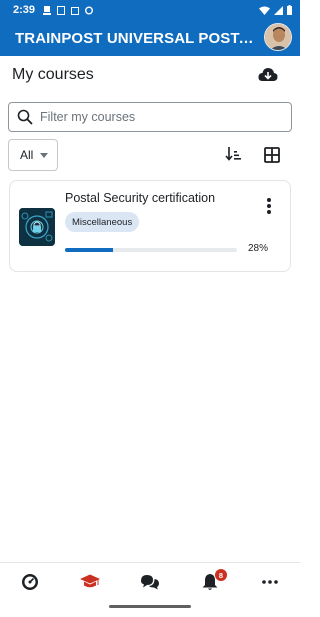 The width and height of the screenshot is (320, 617). What do you see at coordinates (257, 248) in the screenshot?
I see `course-progress-label: 28%` at bounding box center [257, 248].